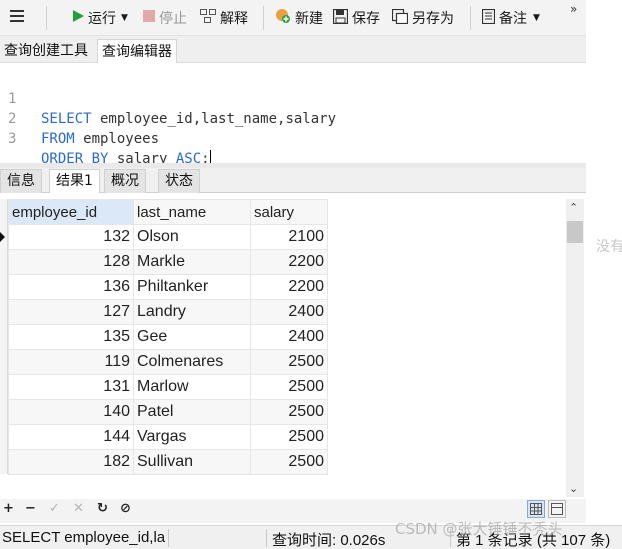  I want to click on header-row: employee_id last_name salary, so click(168, 212).